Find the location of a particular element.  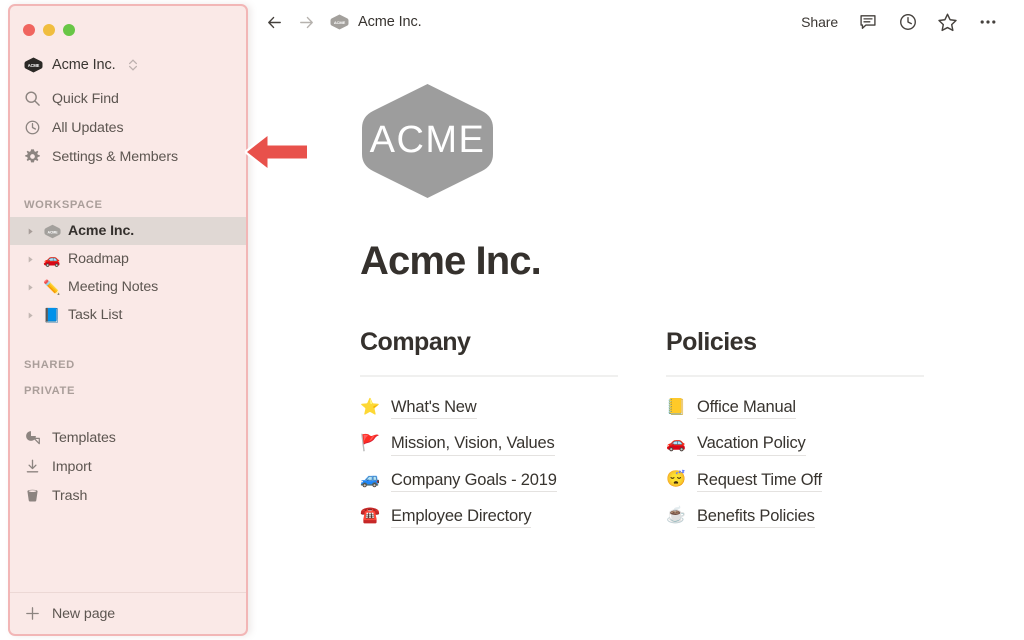

sidebar-item-label: Trash is located at coordinates (70, 495).